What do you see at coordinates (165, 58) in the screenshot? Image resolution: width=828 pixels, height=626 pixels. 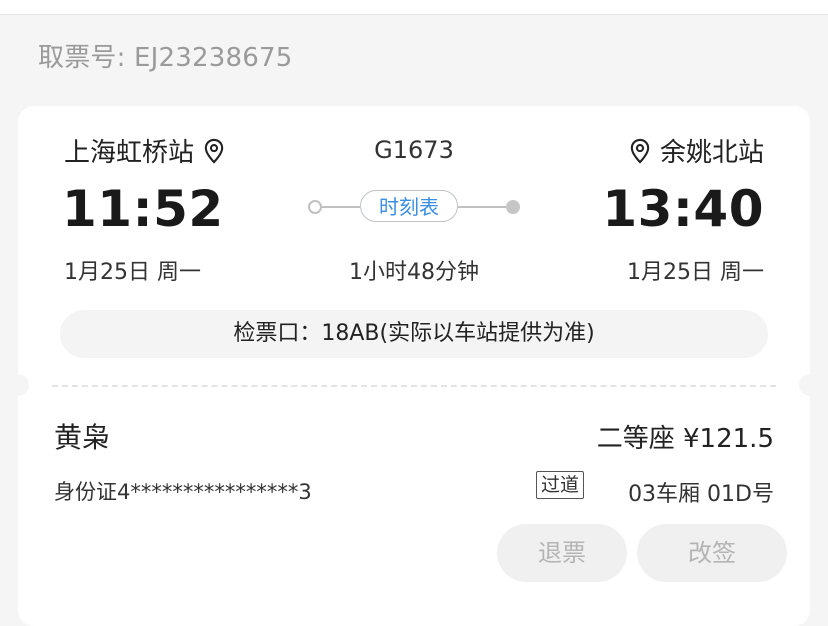 I see `pickup-number: 取票号: EJ23238675` at bounding box center [165, 58].